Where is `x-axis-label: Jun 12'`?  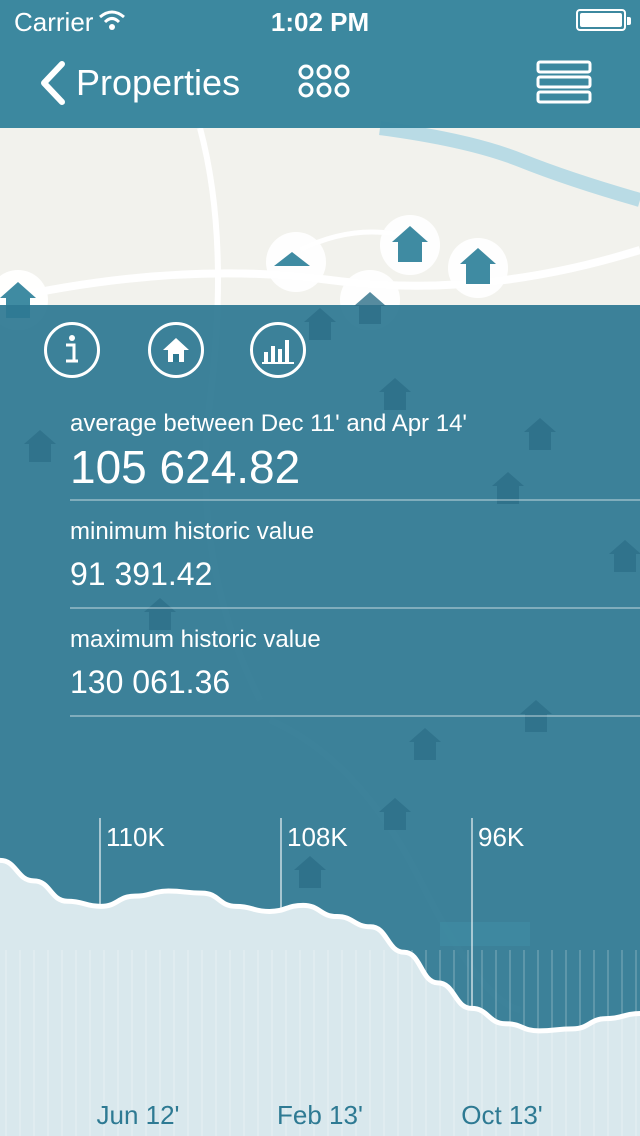 x-axis-label: Jun 12' is located at coordinates (137, 1115).